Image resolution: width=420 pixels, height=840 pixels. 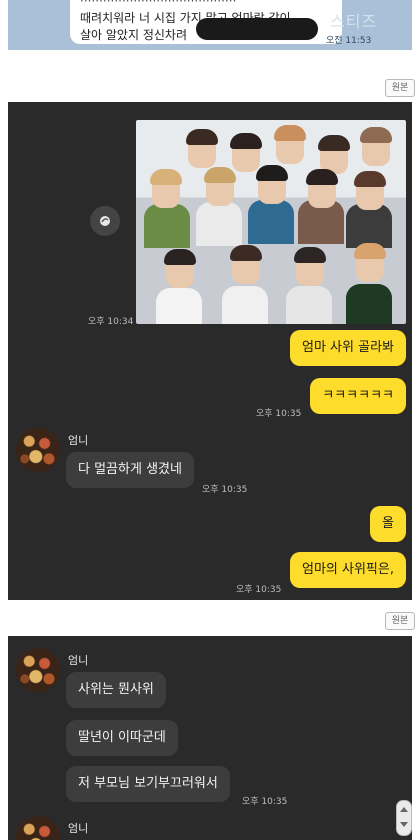 I want to click on message-bubble-mine: ㅋㅋㅋㅋㅋㅋ, so click(x=358, y=396).